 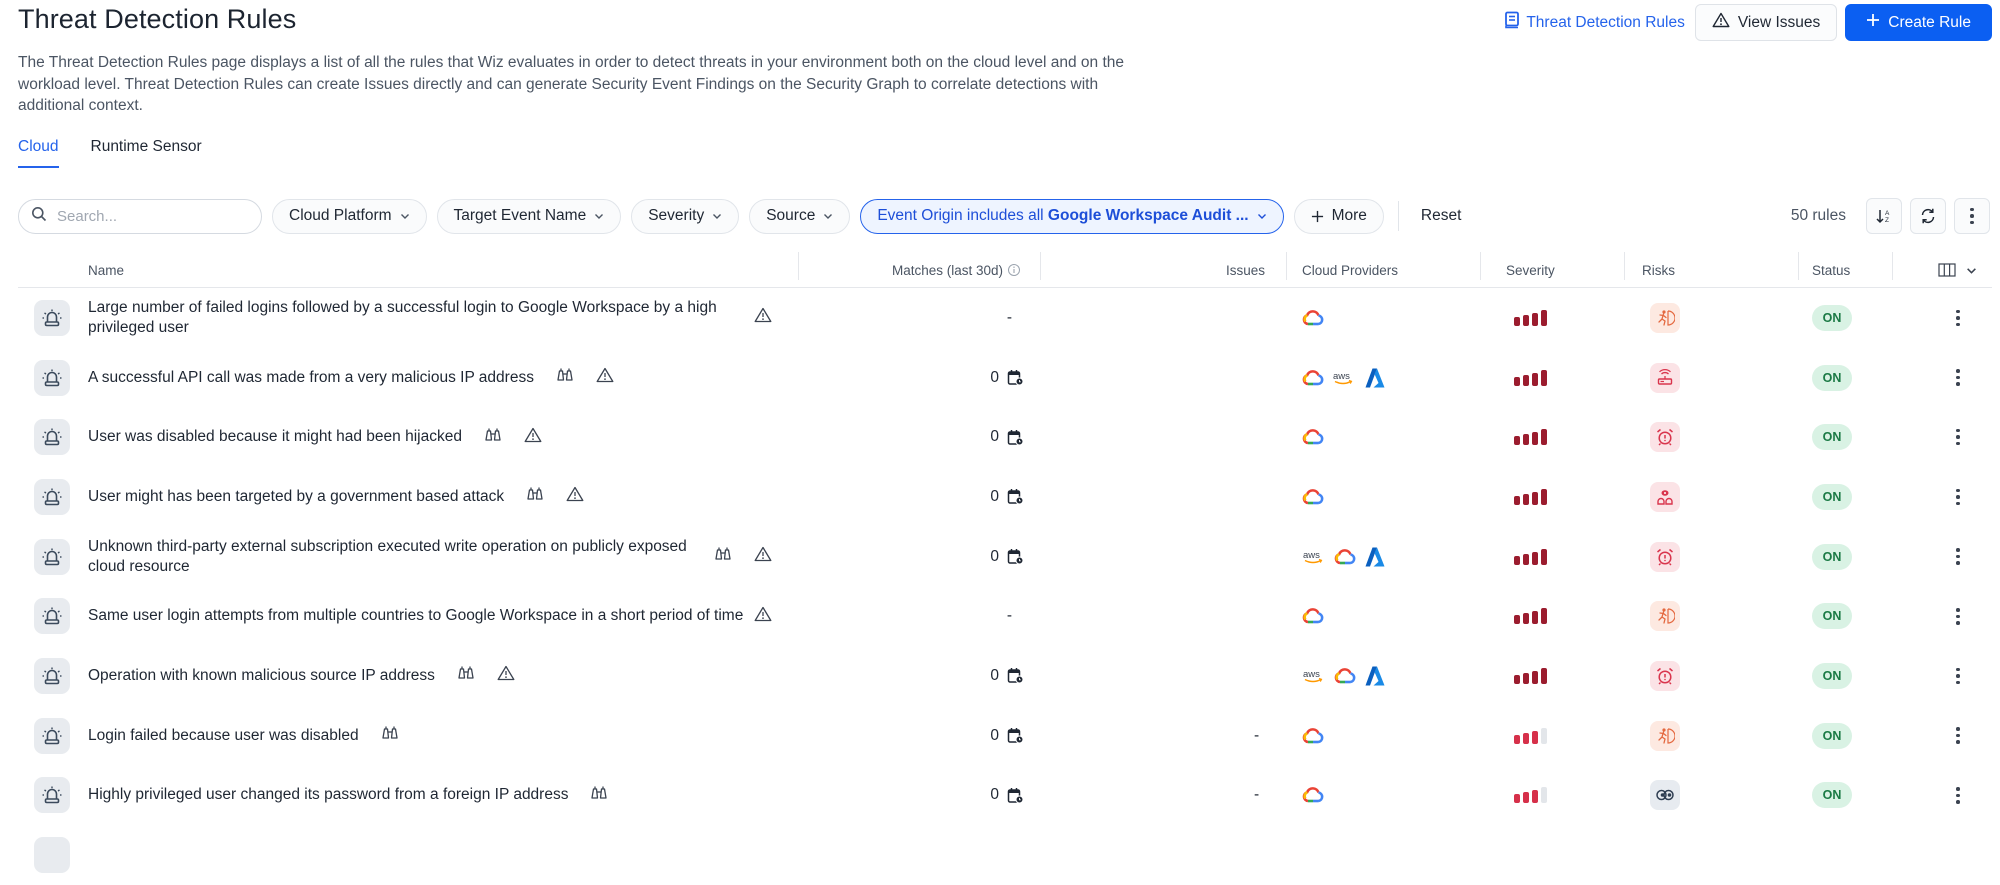 I want to click on column-header-risks: Risks, so click(x=1658, y=270).